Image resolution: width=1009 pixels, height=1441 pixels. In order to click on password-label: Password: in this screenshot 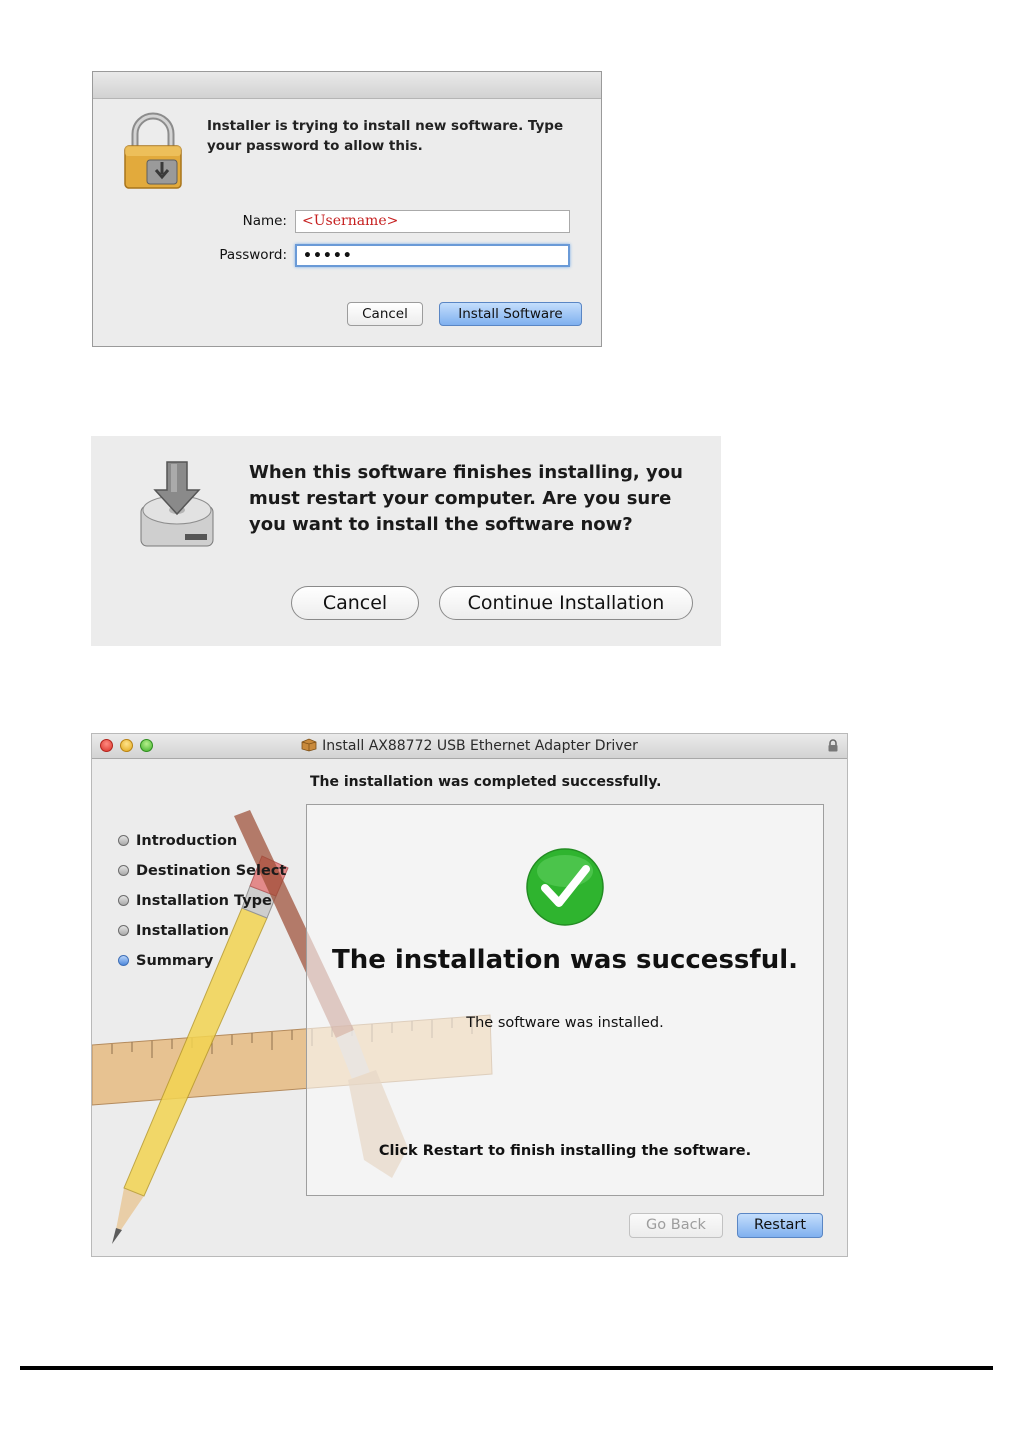, I will do `click(253, 255)`.